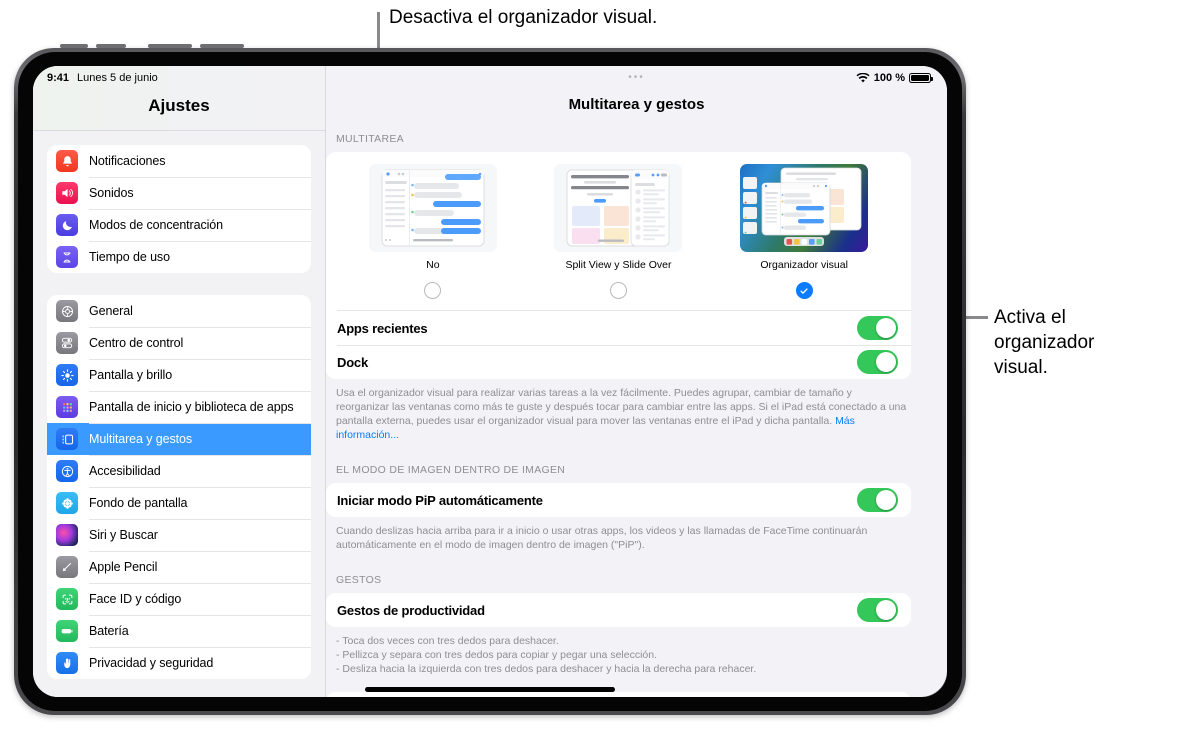  Describe the element at coordinates (490, 689) in the screenshot. I see `home-indicator` at that location.